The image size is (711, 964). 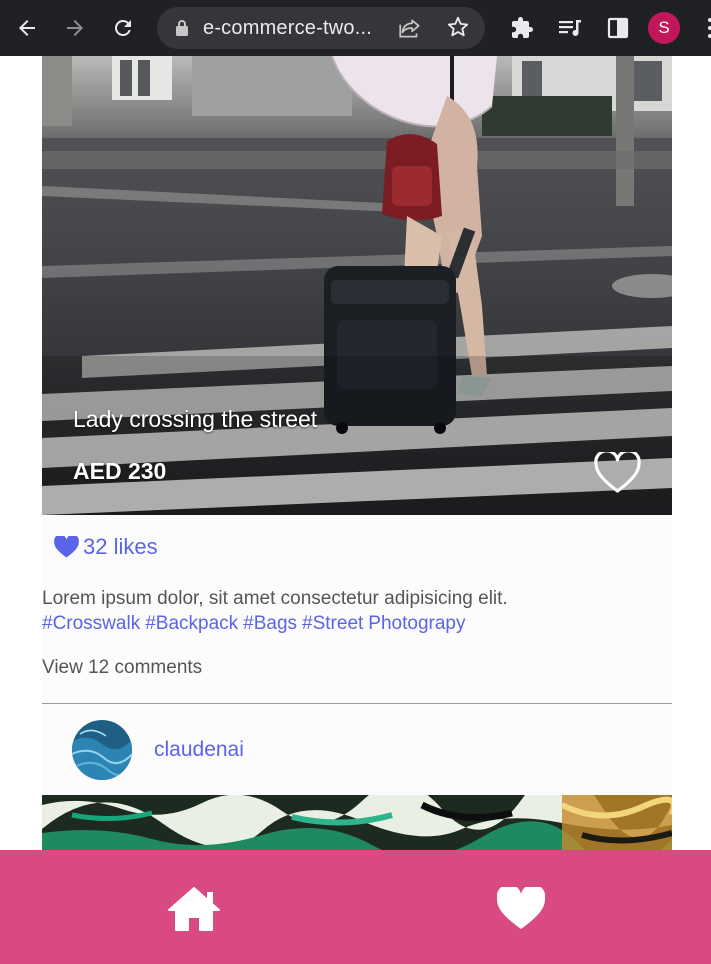 I want to click on menu-dots-icon, so click(x=709, y=28).